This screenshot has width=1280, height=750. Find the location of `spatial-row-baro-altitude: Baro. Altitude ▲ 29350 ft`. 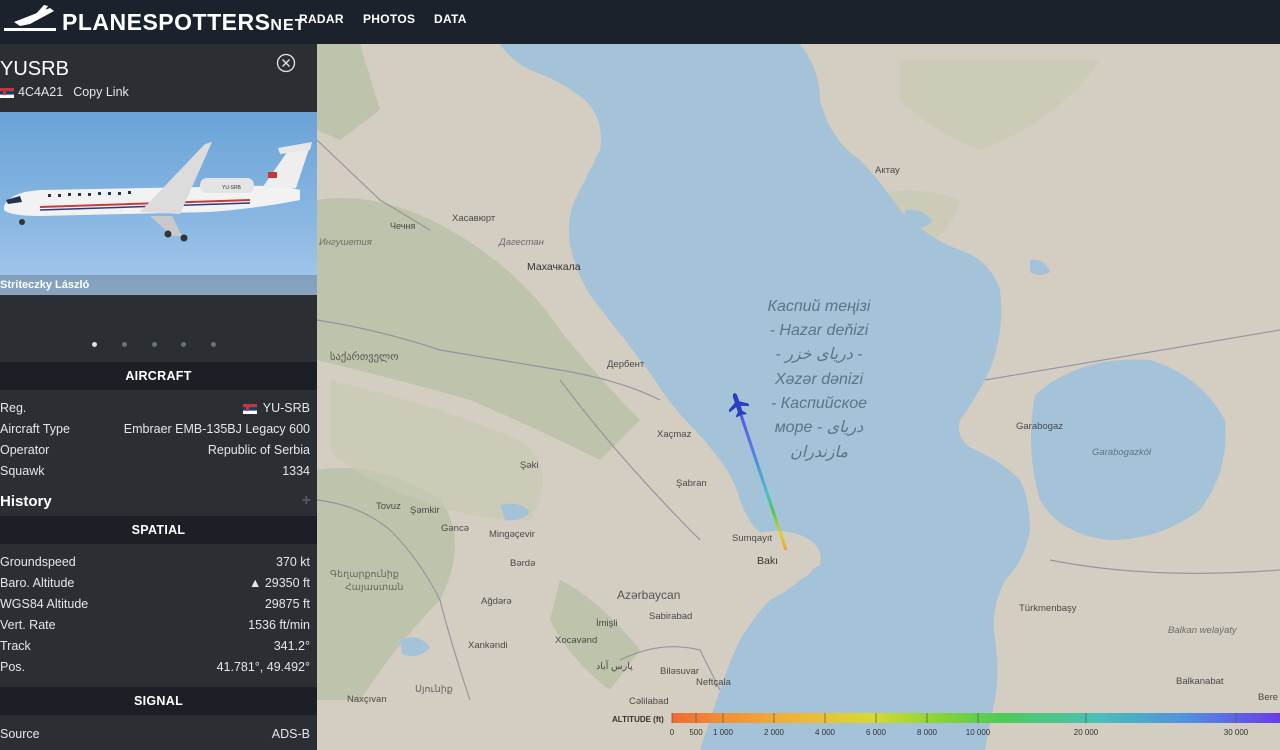

spatial-row-baro-altitude: Baro. Altitude ▲ 29350 ft is located at coordinates (155, 586).